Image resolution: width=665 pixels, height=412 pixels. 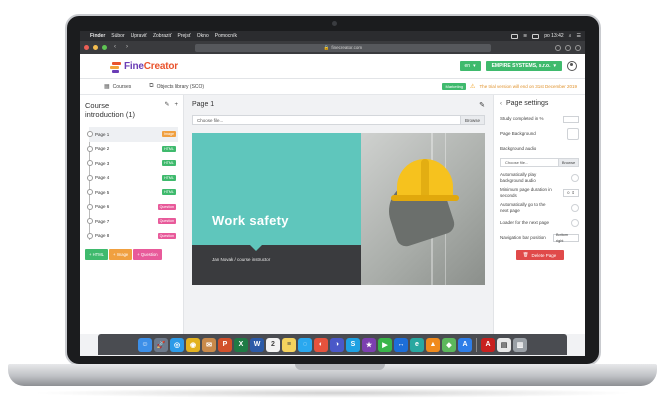 I want to click on edge-icon: e, so click(x=417, y=344).